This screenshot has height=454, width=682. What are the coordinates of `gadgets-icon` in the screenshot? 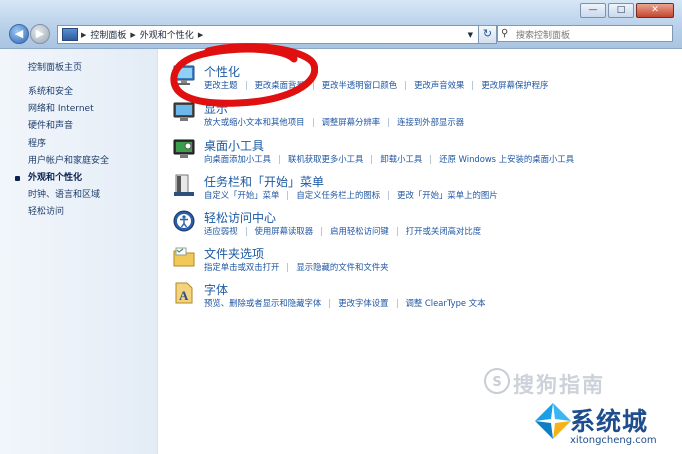 It's located at (184, 148).